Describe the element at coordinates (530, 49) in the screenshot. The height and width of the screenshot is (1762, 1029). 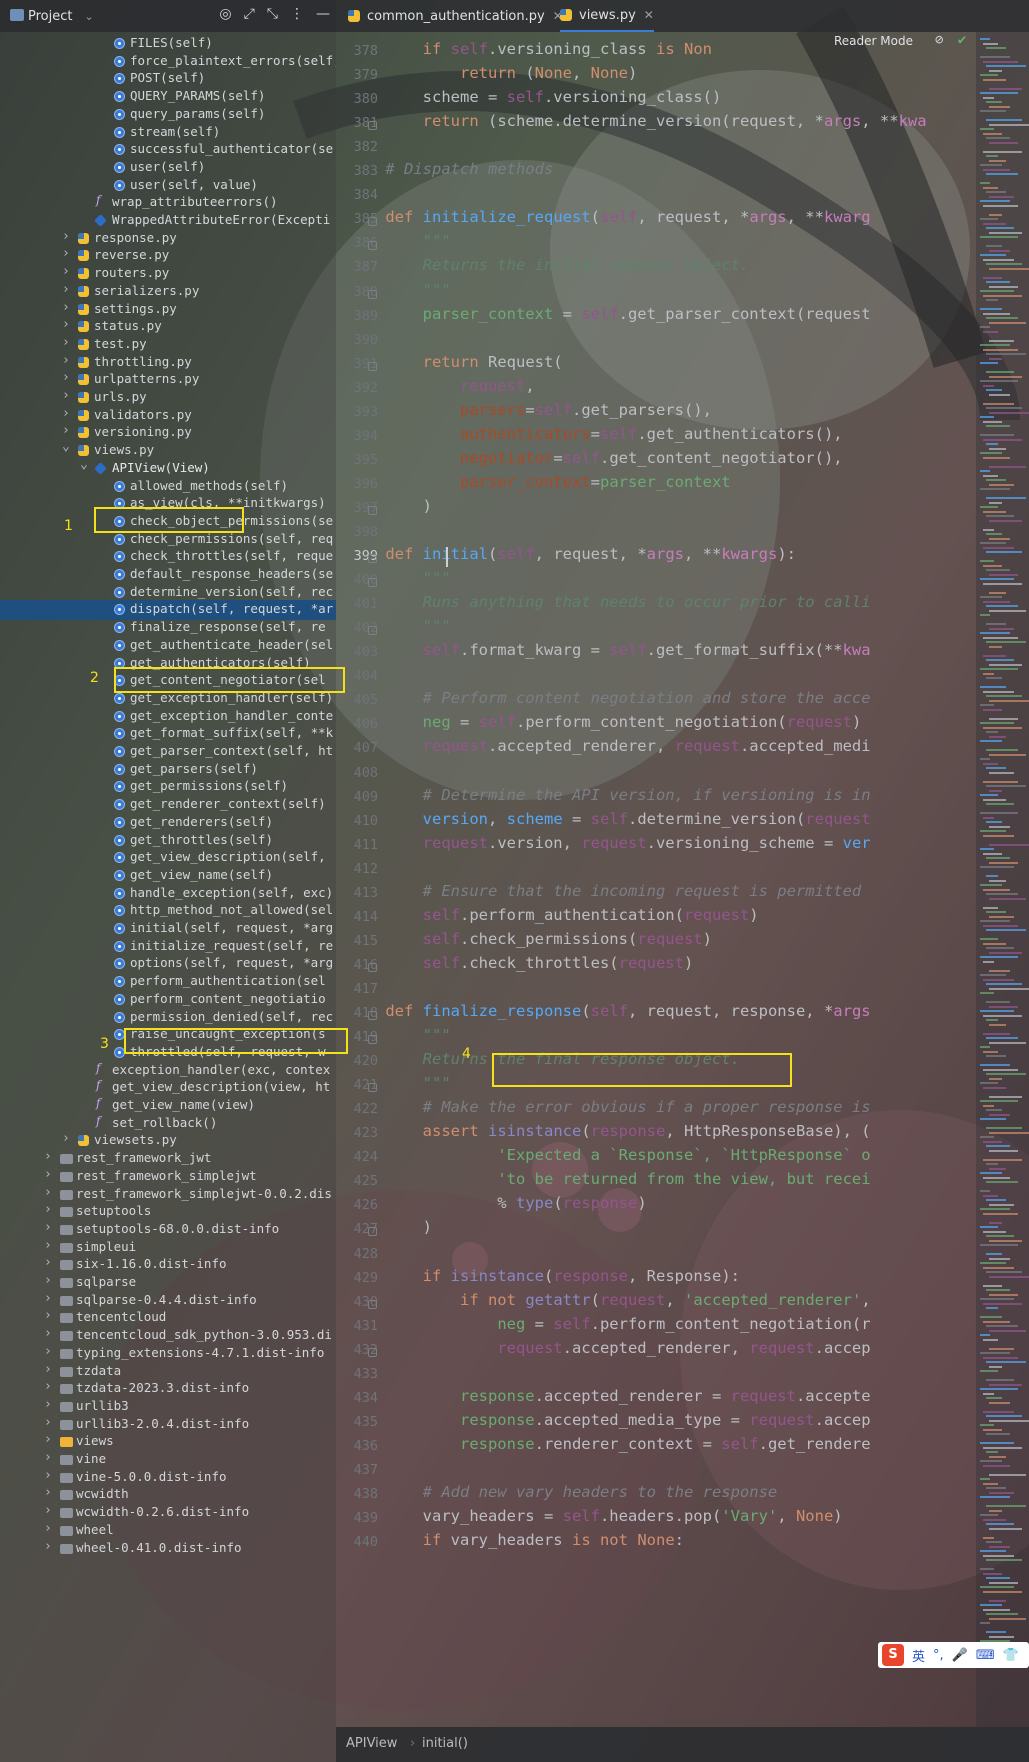
I see `code-line: if self.versioning_class is Non` at that location.